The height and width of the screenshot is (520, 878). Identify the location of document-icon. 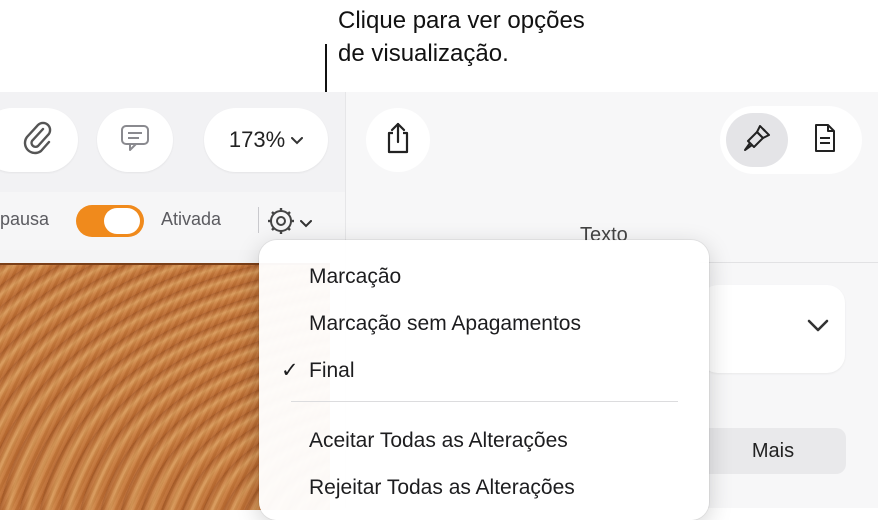
(825, 140).